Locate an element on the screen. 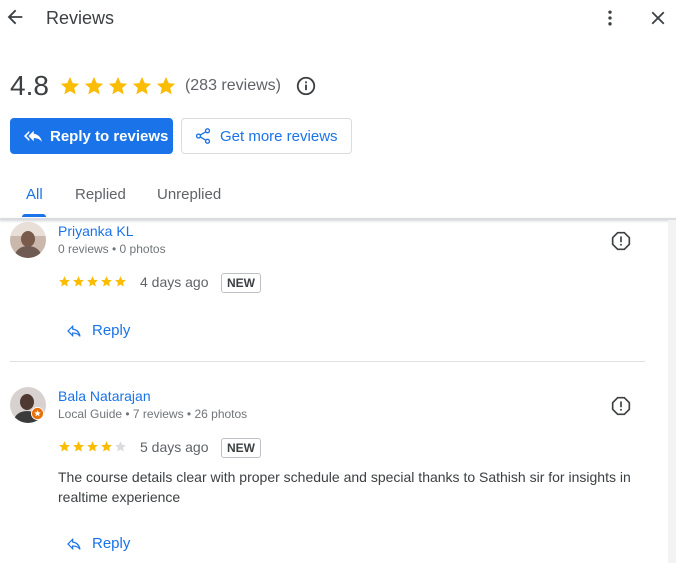  review-count: (283 reviews) is located at coordinates (232, 85).